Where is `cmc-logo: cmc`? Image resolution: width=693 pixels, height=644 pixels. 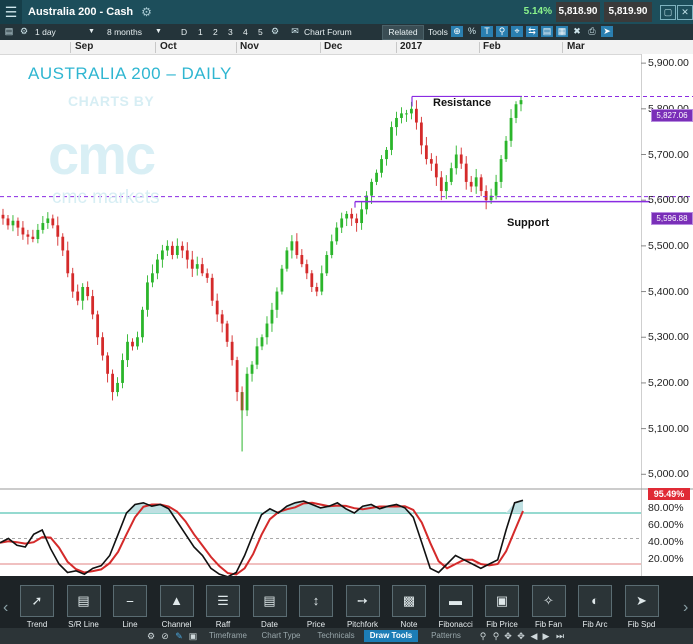
cmc-logo: cmc is located at coordinates (102, 154).